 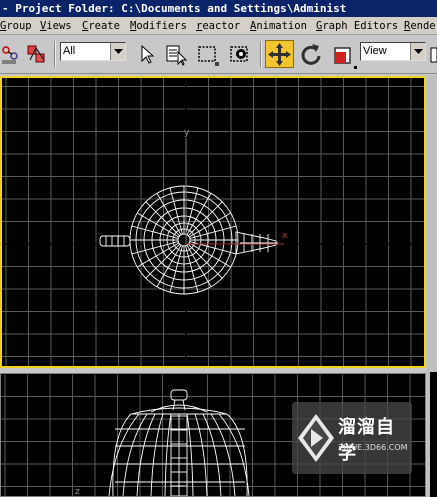 I want to click on reference-coordinate-value: View, so click(x=375, y=51).